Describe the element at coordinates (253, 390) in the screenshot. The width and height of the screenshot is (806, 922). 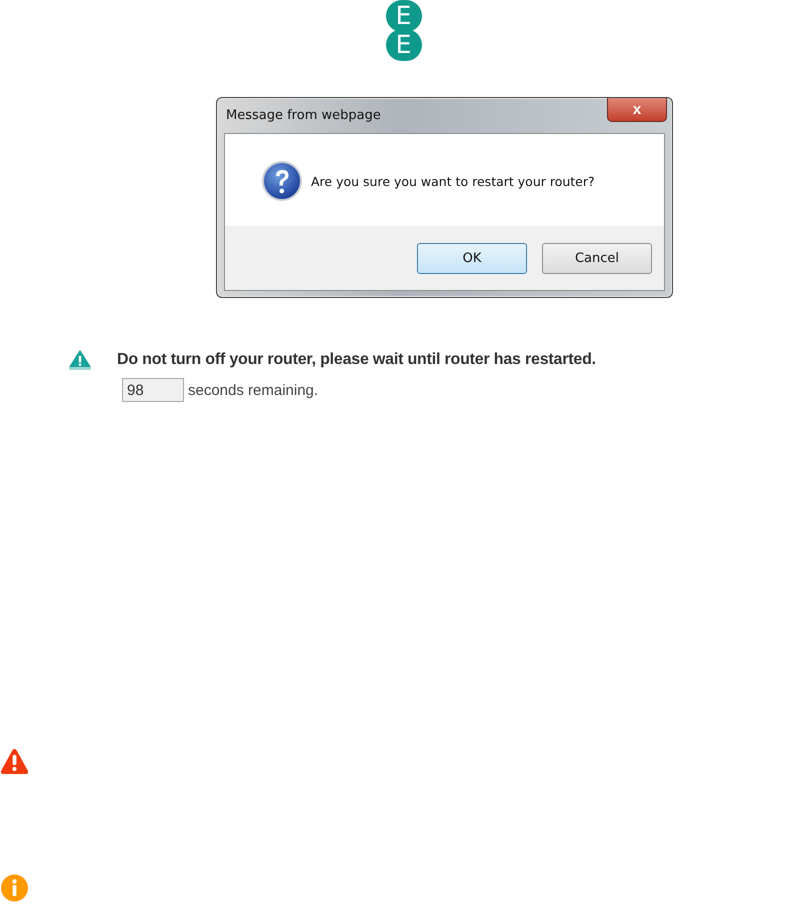
I see `countdown-label: seconds remaining.` at that location.